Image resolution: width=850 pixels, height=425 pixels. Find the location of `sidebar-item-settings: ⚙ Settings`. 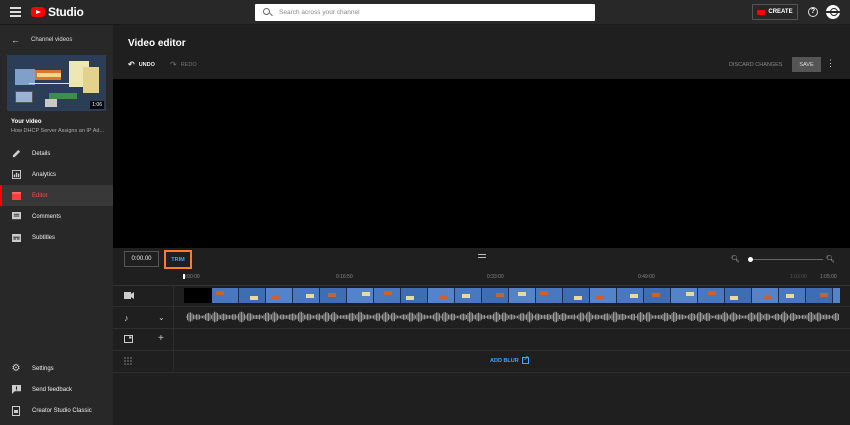

sidebar-item-settings: ⚙ Settings is located at coordinates (56, 368).